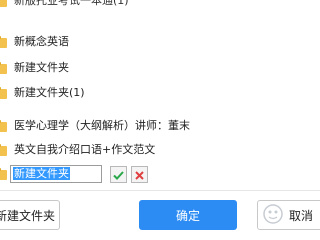 Image resolution: width=320 pixels, height=240 pixels. I want to click on rename-input: 新建文件夹, so click(56, 174).